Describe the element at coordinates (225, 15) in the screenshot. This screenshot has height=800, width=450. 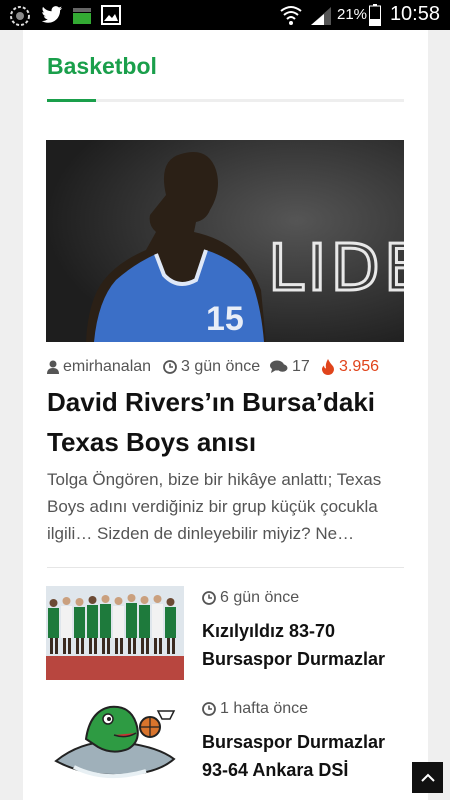
I see `status-bar: 21% 10:58` at that location.